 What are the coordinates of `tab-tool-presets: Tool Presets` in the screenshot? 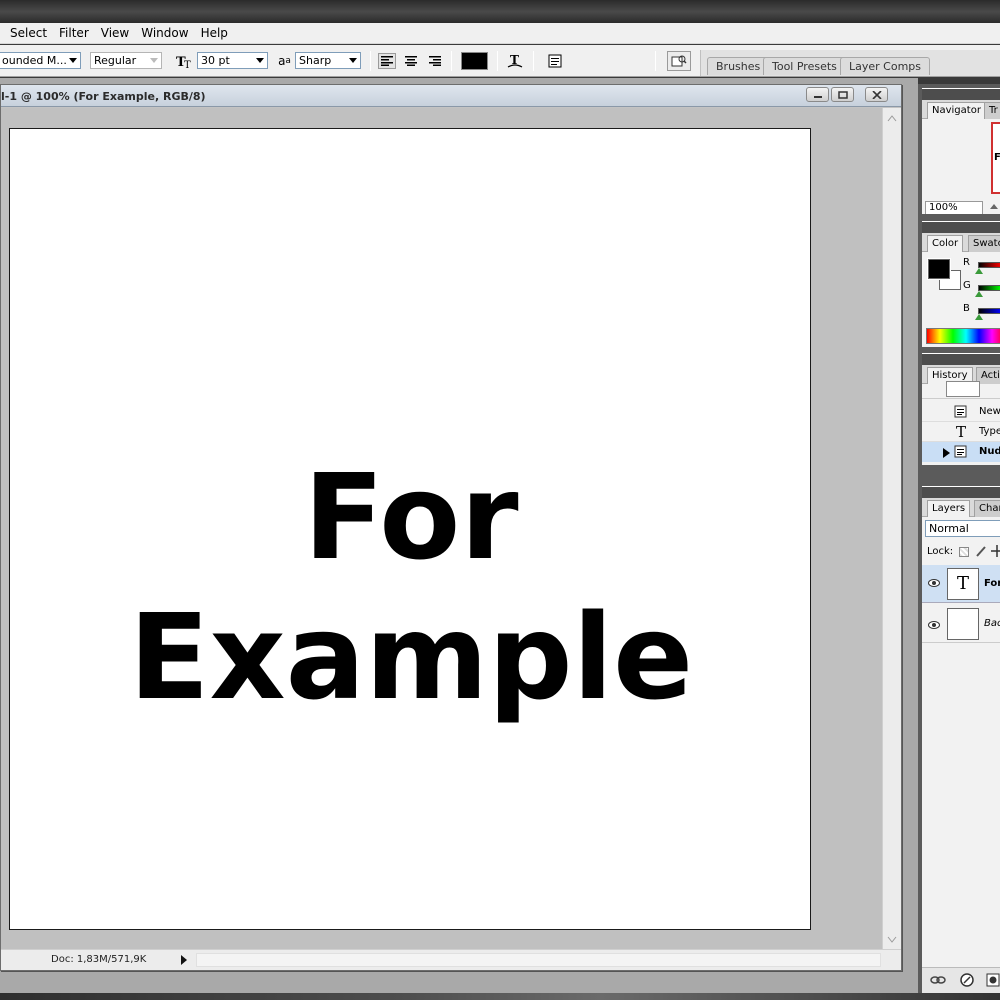 It's located at (804, 66).